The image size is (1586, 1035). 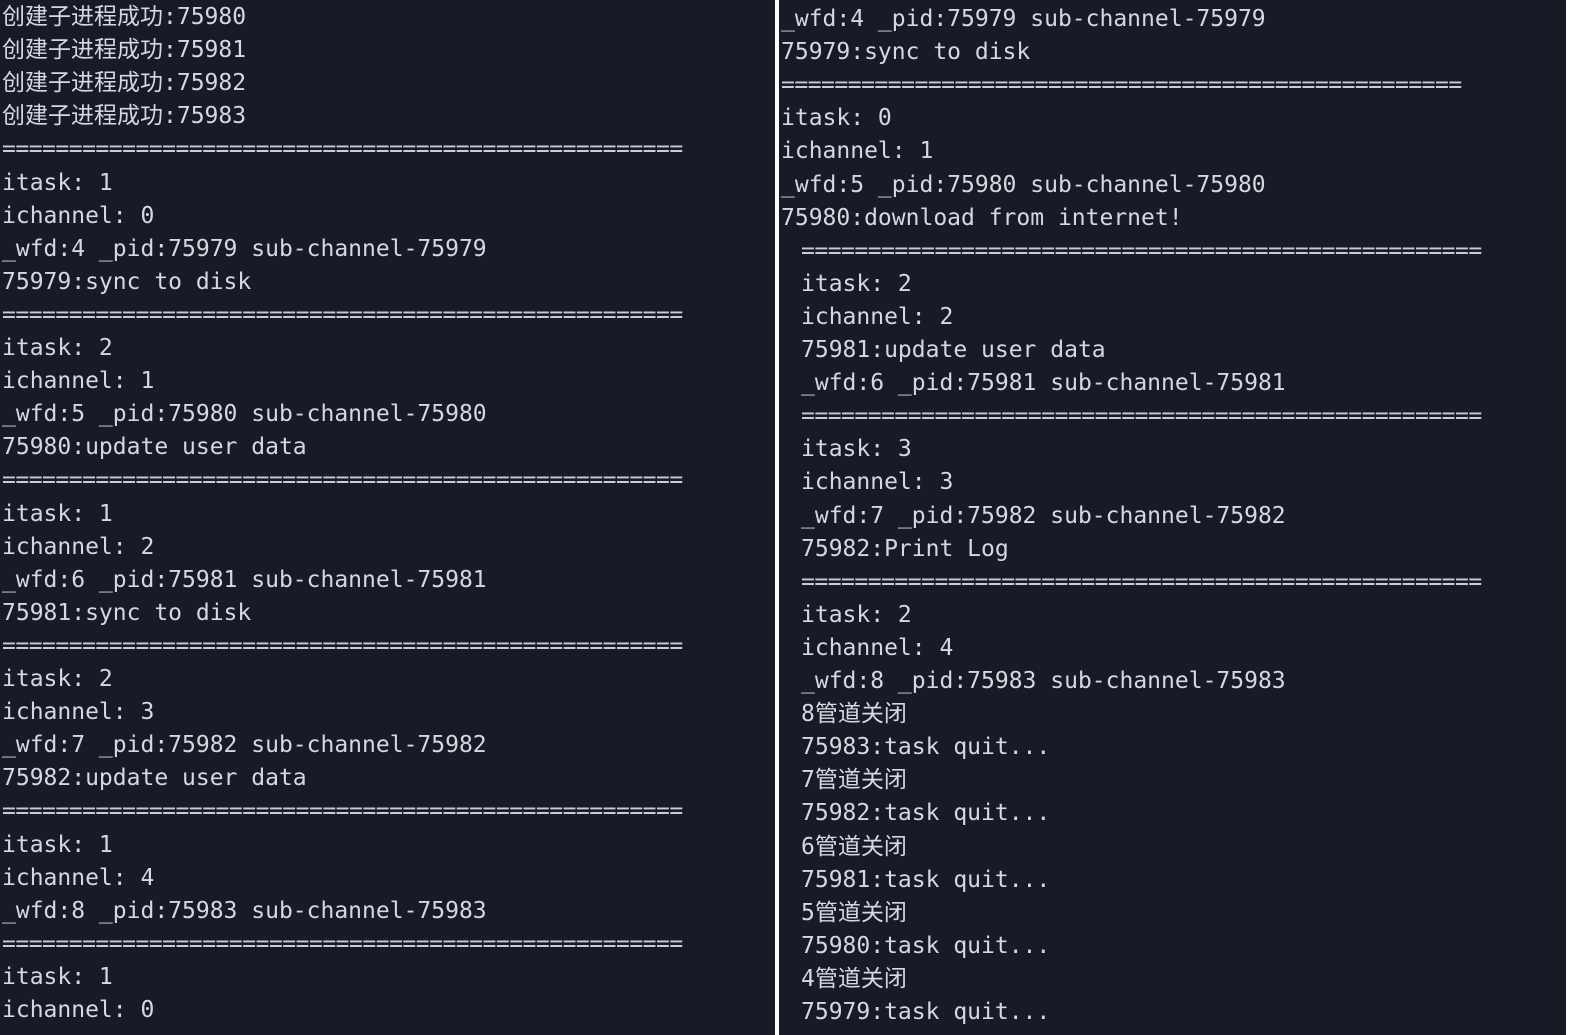 I want to click on terminal-line: itask: 3, so click(x=856, y=449).